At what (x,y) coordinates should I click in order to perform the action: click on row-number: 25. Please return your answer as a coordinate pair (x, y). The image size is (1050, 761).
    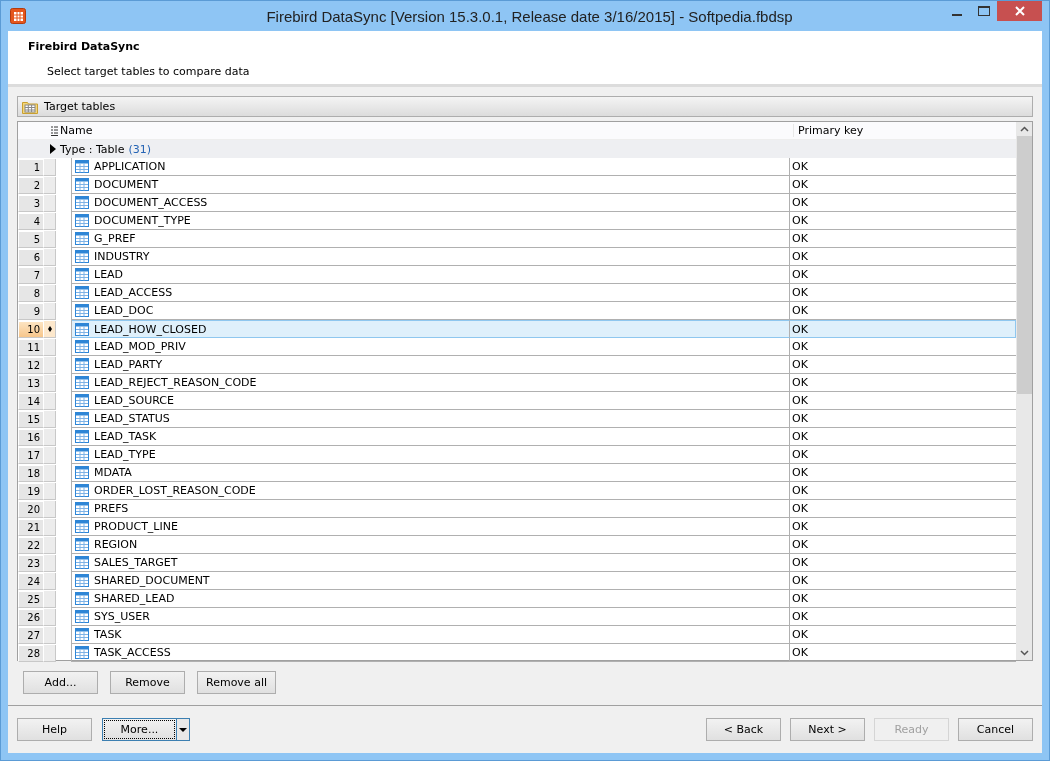
    Looking at the image, I should click on (31, 599).